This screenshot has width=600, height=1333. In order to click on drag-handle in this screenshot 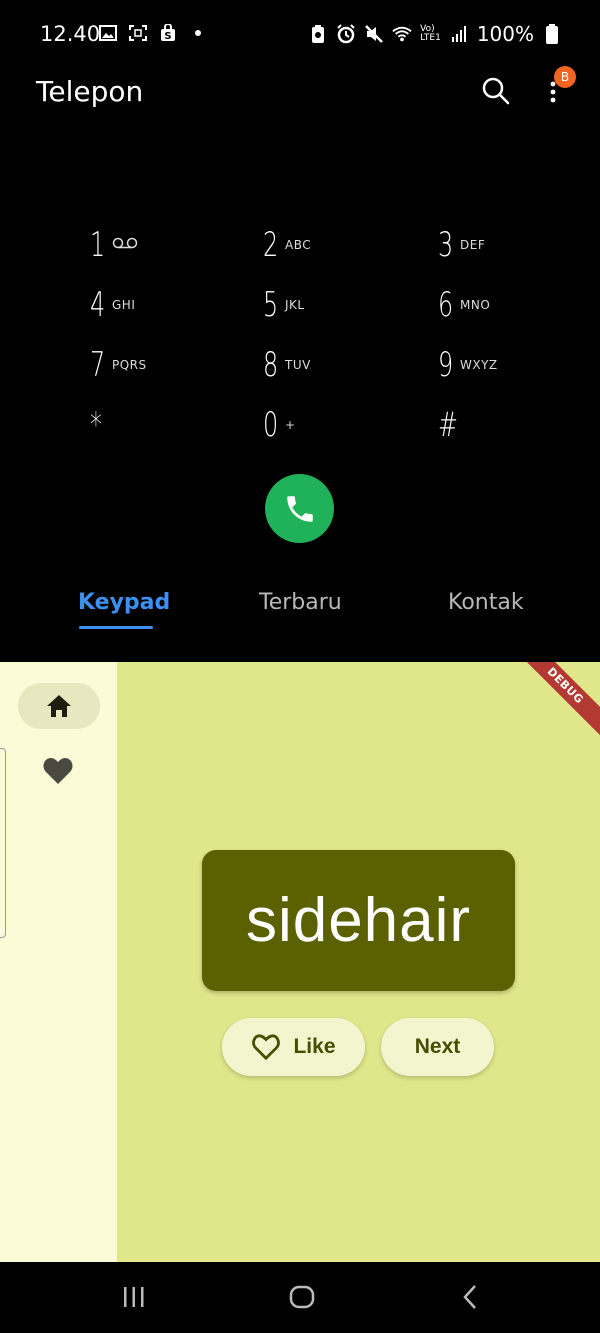, I will do `click(3, 843)`.